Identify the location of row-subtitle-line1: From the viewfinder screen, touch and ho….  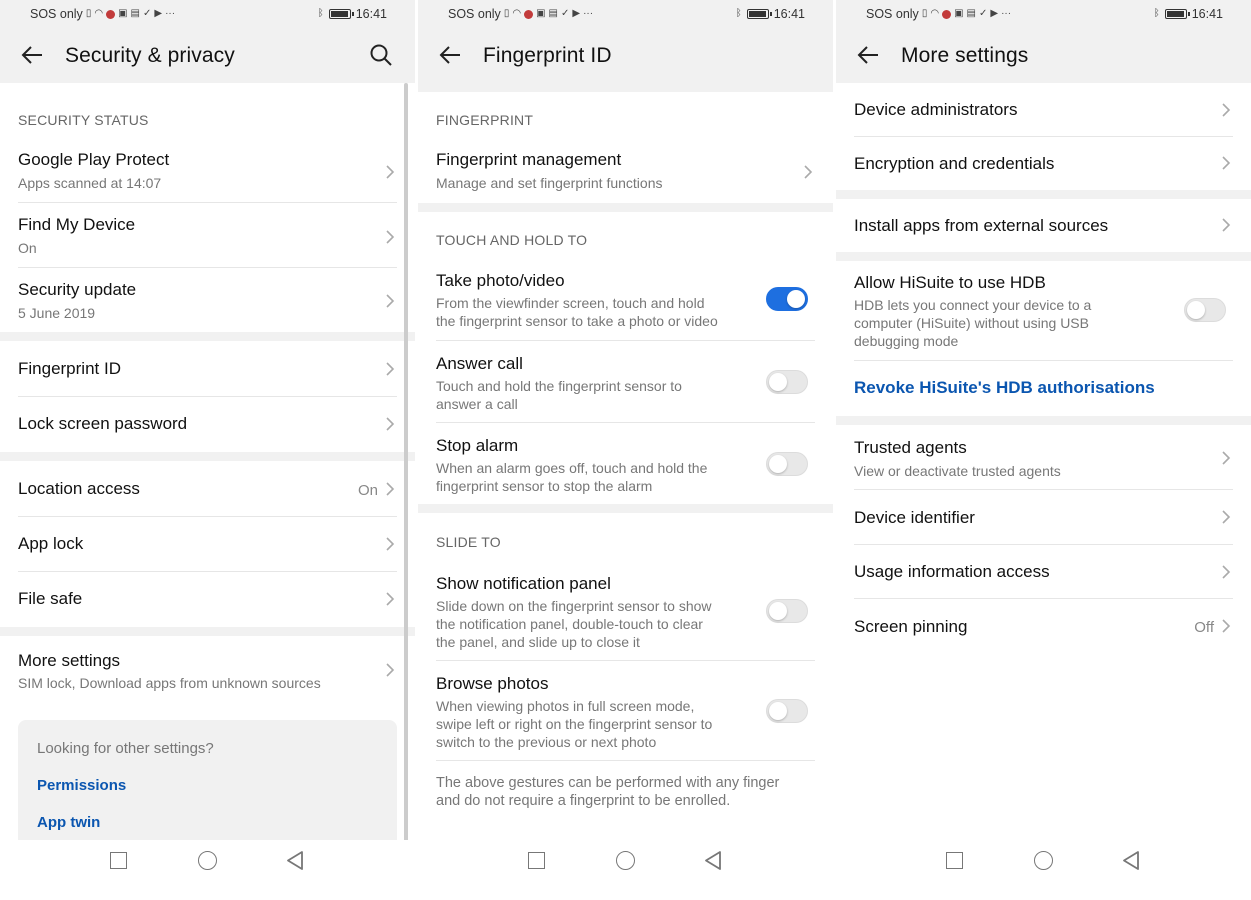
(570, 303).